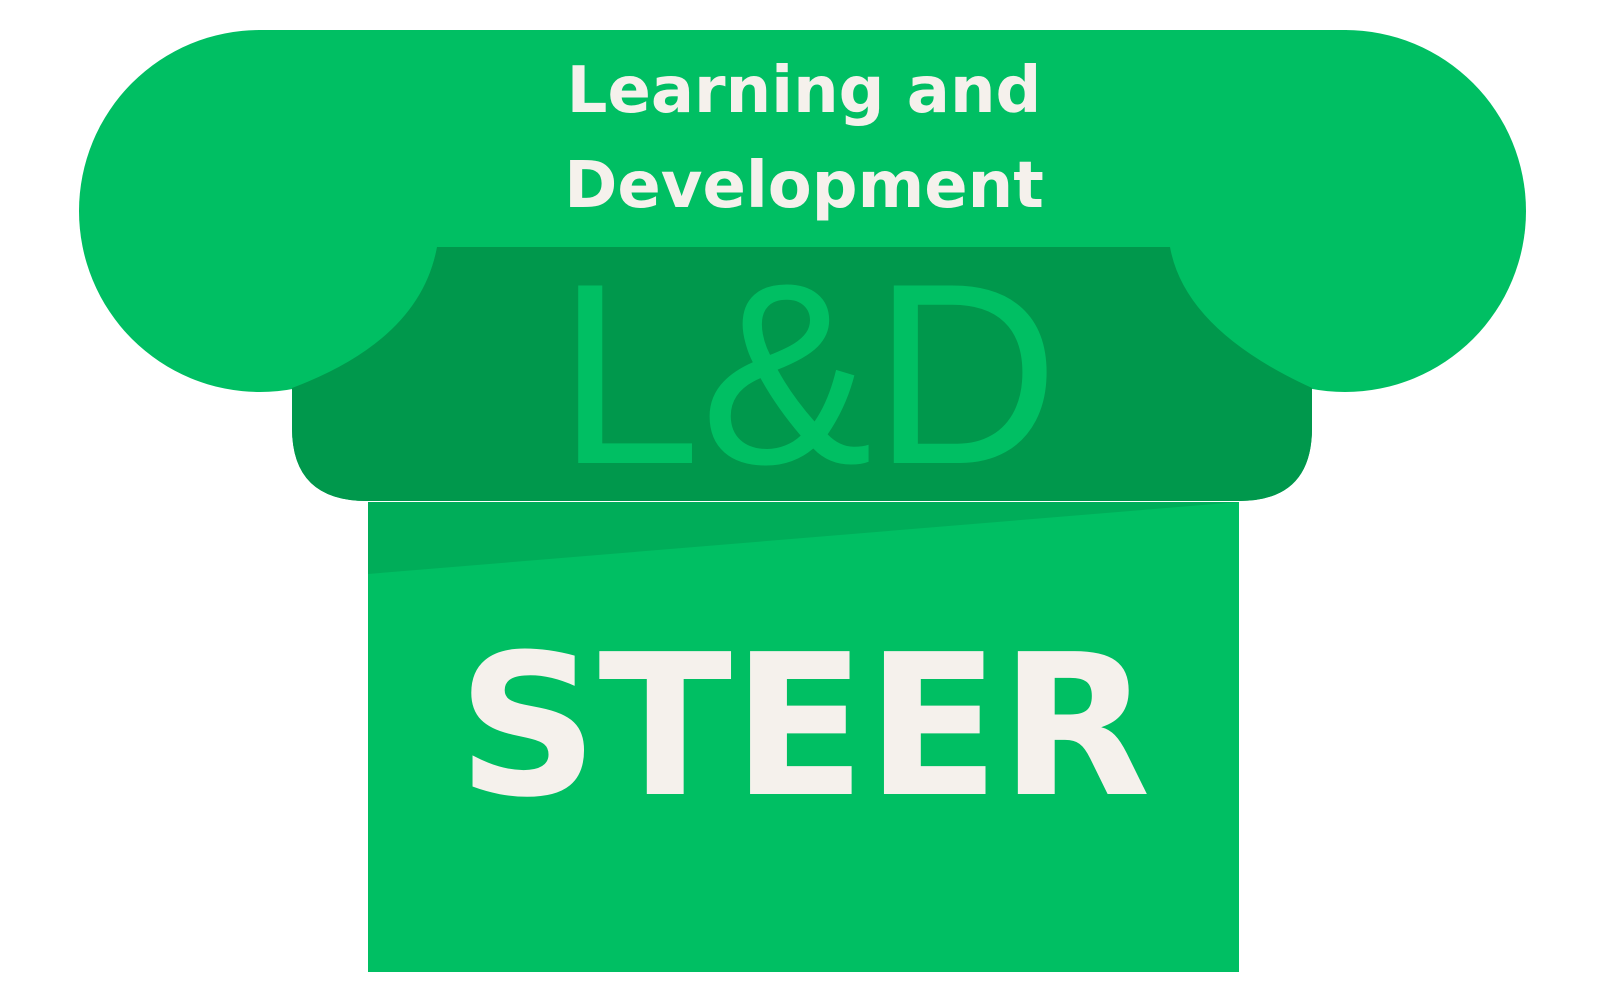 The image size is (1600, 1000). I want to click on wordmark-text: STEER, so click(804, 727).